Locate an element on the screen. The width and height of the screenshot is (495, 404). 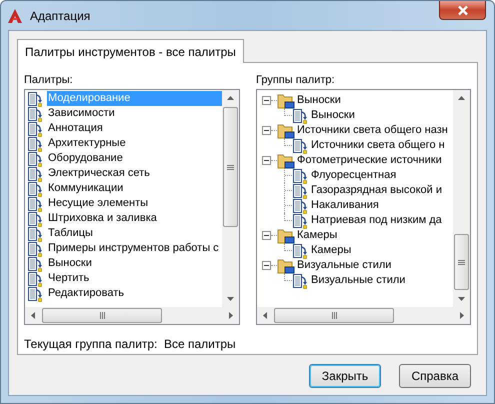
palette-item: Камеры is located at coordinates (331, 250).